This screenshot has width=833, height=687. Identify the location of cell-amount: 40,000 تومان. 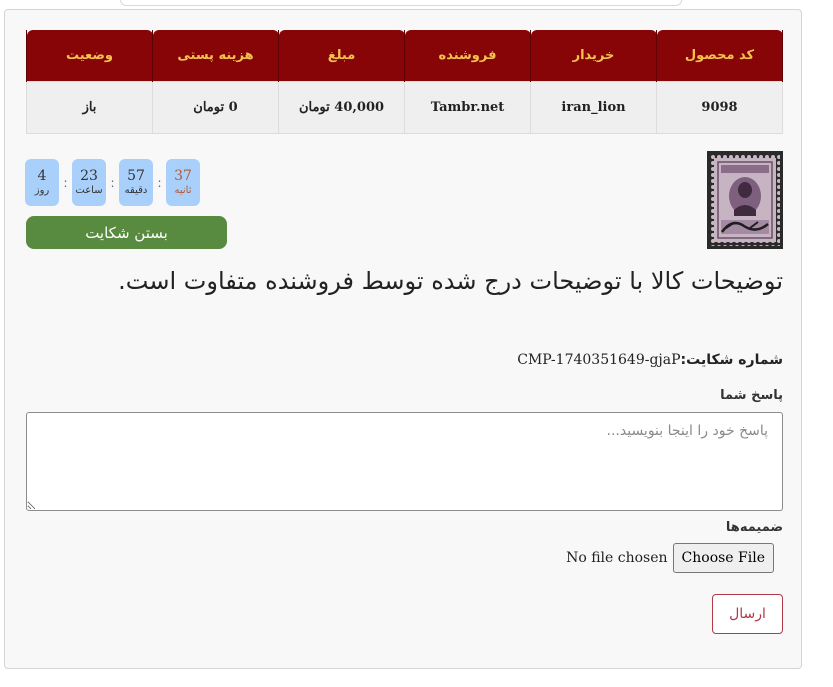
(341, 107).